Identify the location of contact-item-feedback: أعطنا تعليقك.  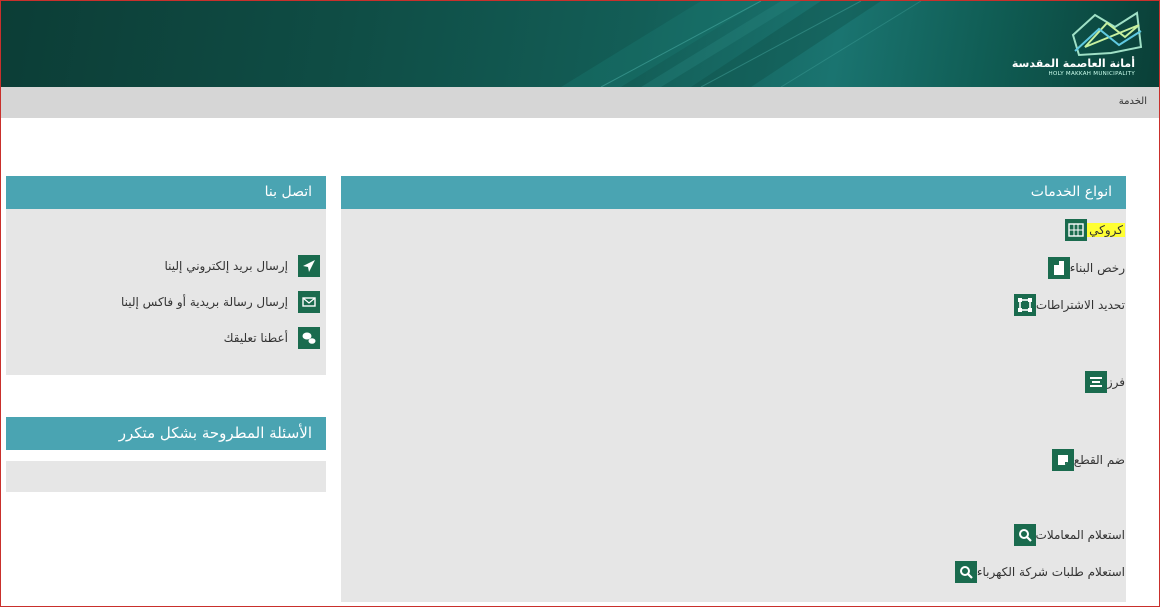
(272, 338).